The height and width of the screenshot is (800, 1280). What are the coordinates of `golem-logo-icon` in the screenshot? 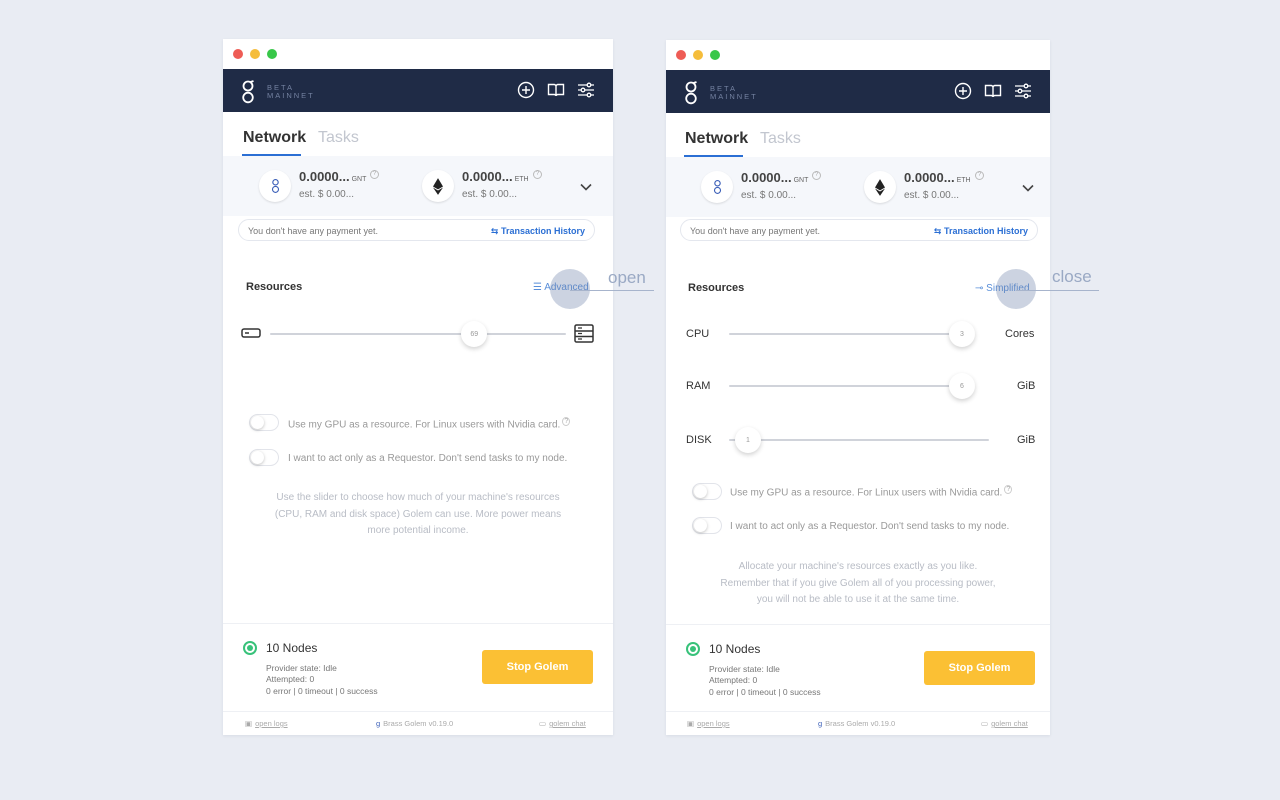 It's located at (691, 93).